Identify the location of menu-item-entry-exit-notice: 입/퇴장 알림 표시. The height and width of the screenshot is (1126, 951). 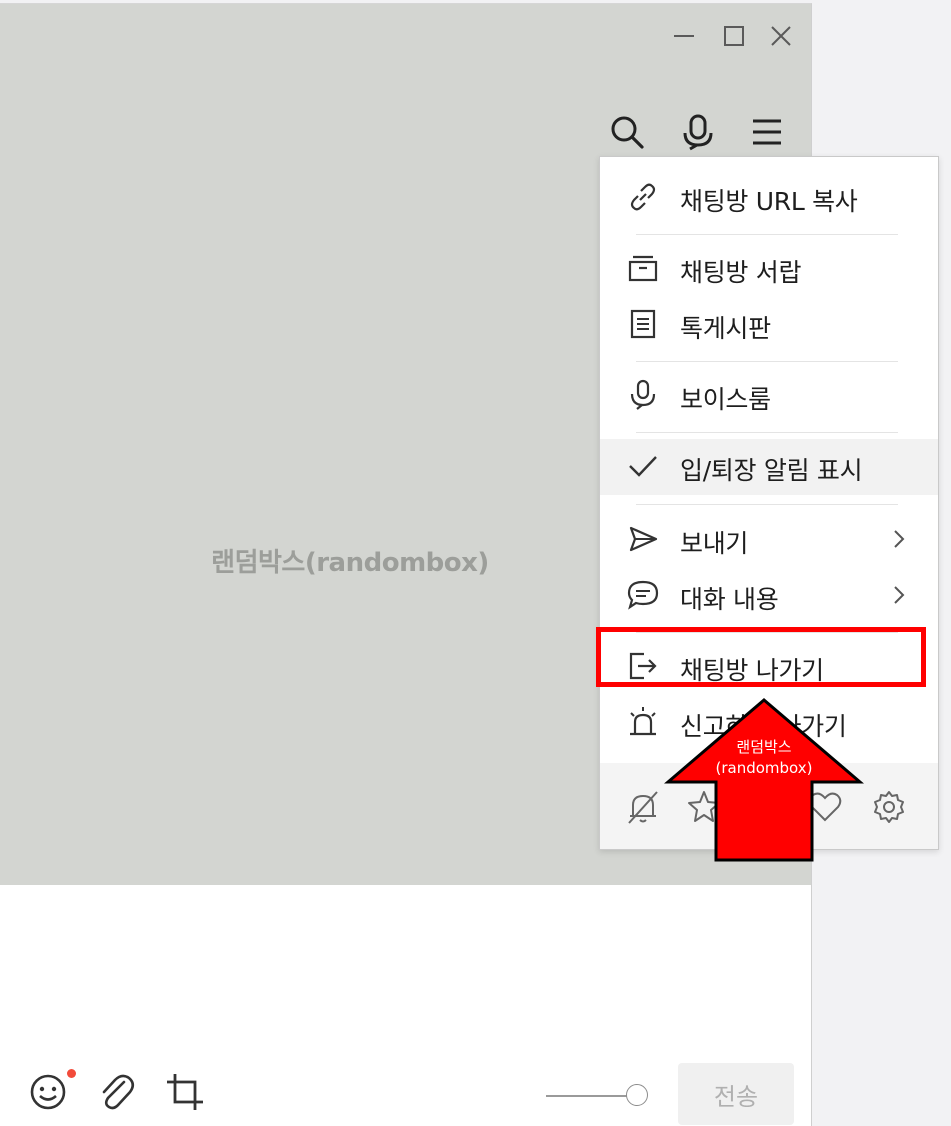
(769, 467).